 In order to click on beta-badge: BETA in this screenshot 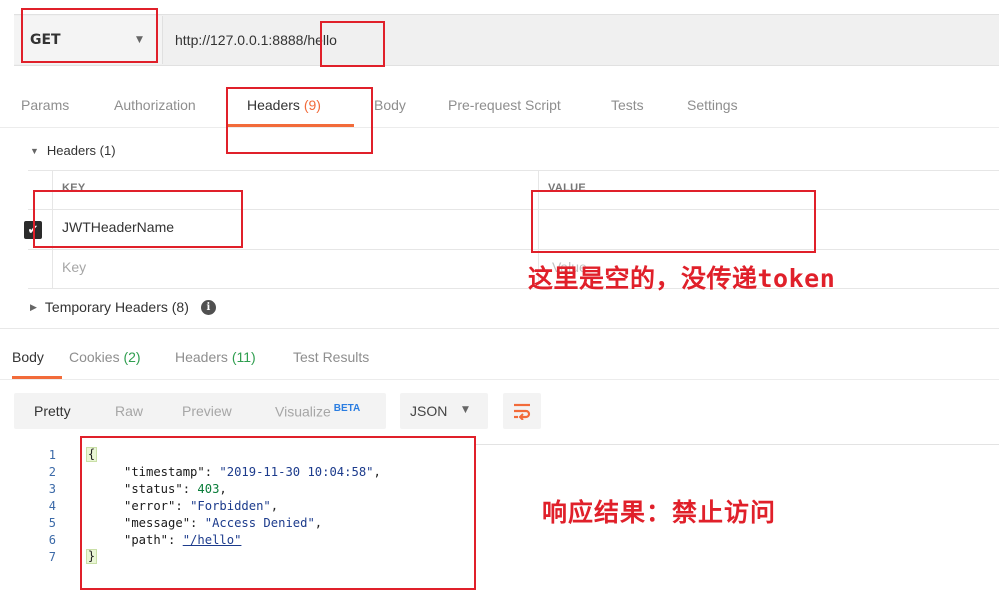, I will do `click(347, 408)`.